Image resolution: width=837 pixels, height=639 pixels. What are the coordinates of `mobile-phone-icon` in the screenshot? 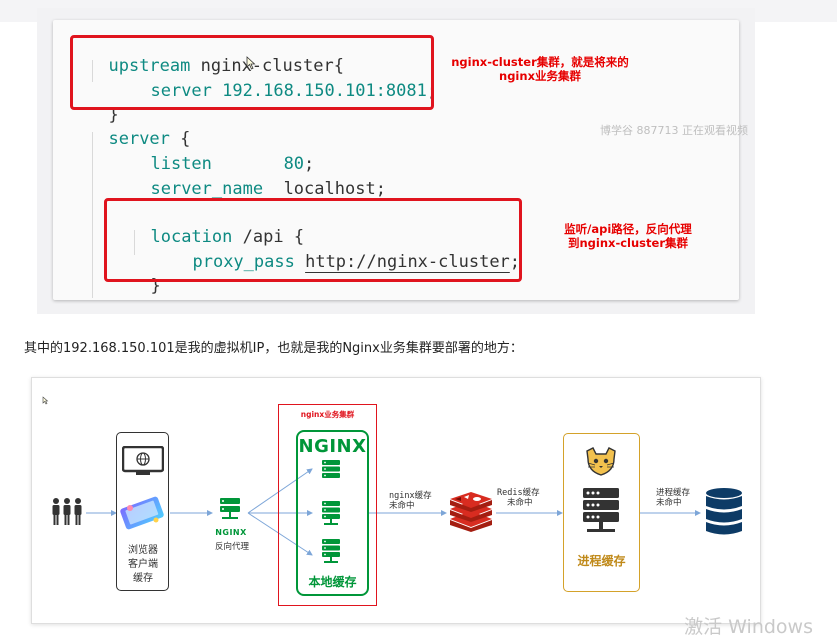 It's located at (142, 513).